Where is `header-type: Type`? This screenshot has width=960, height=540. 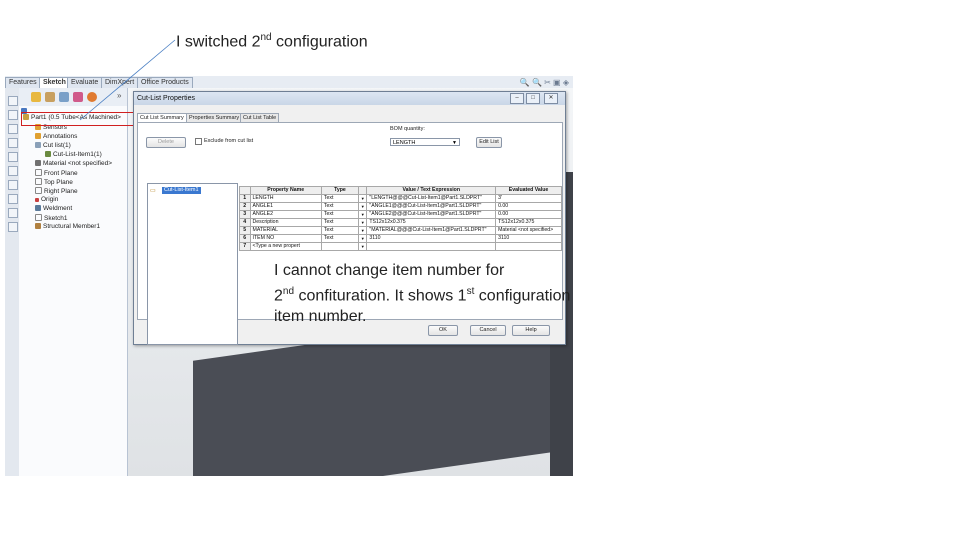 header-type: Type is located at coordinates (340, 190).